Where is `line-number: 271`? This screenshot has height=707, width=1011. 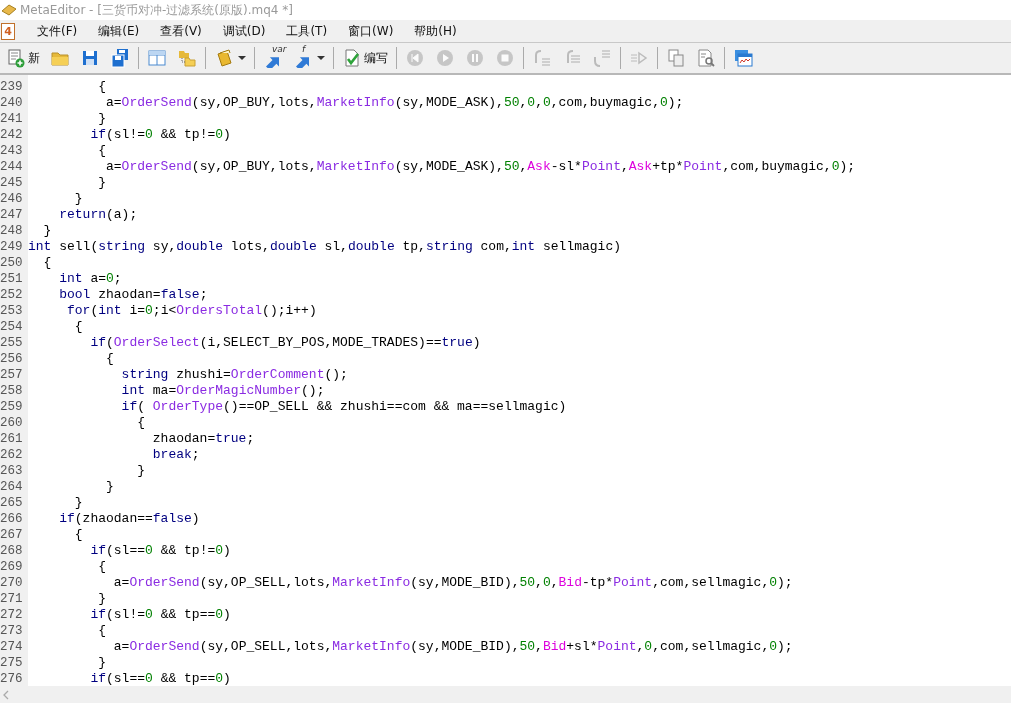
line-number: 271 is located at coordinates (12, 599).